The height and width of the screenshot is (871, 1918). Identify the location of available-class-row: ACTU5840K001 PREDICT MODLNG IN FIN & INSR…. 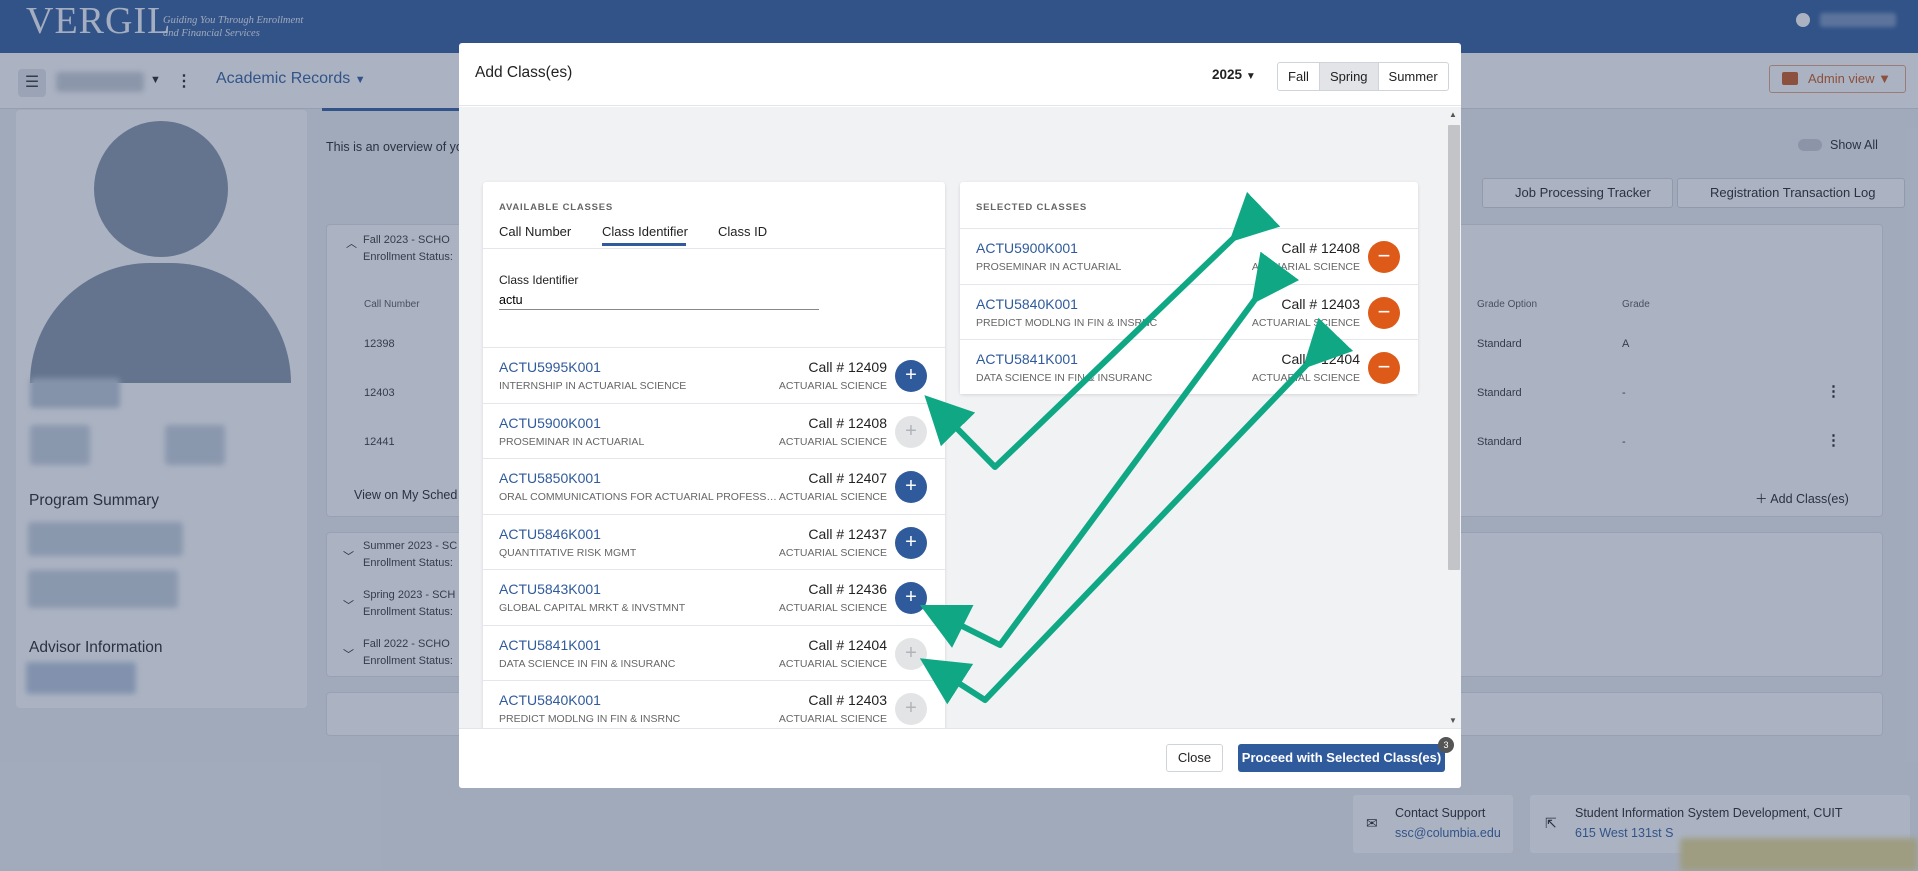
(714, 704).